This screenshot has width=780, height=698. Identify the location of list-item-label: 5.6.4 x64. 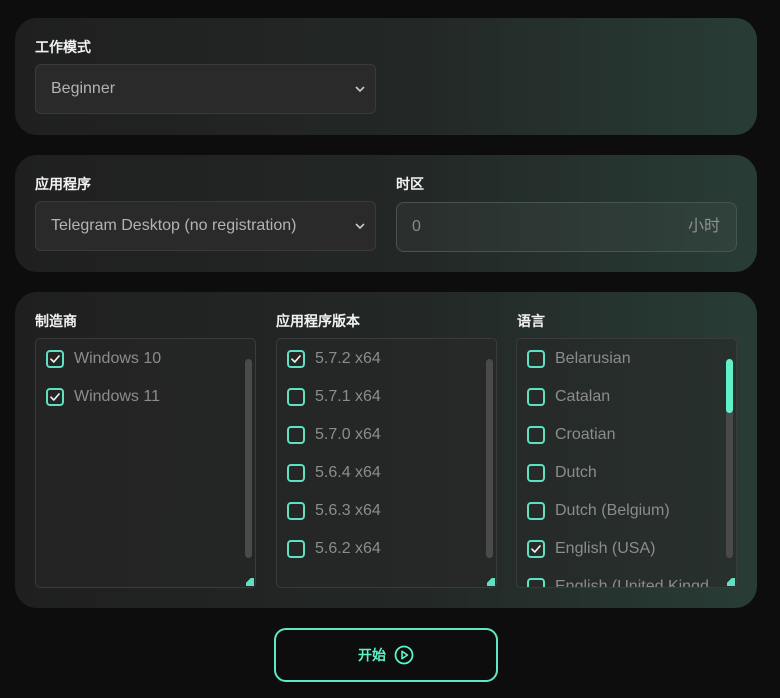
(348, 472).